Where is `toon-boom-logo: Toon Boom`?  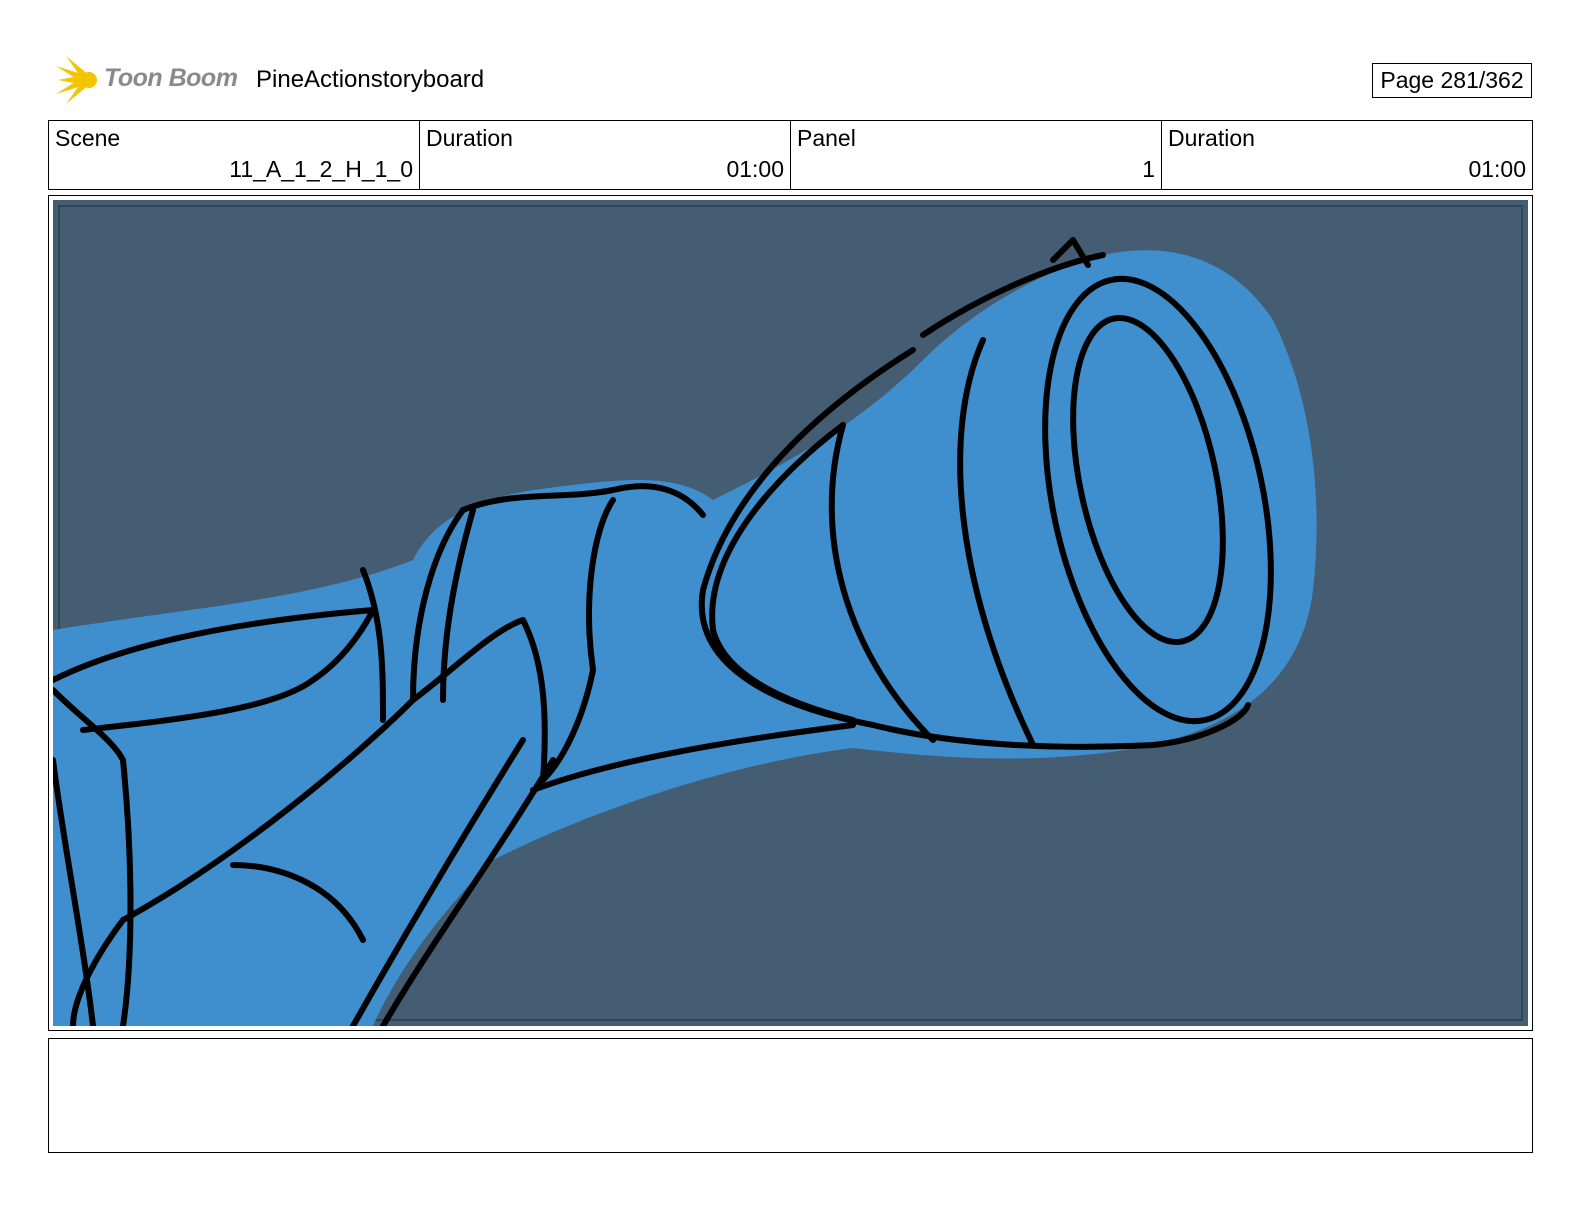 toon-boom-logo: Toon Boom is located at coordinates (145, 80).